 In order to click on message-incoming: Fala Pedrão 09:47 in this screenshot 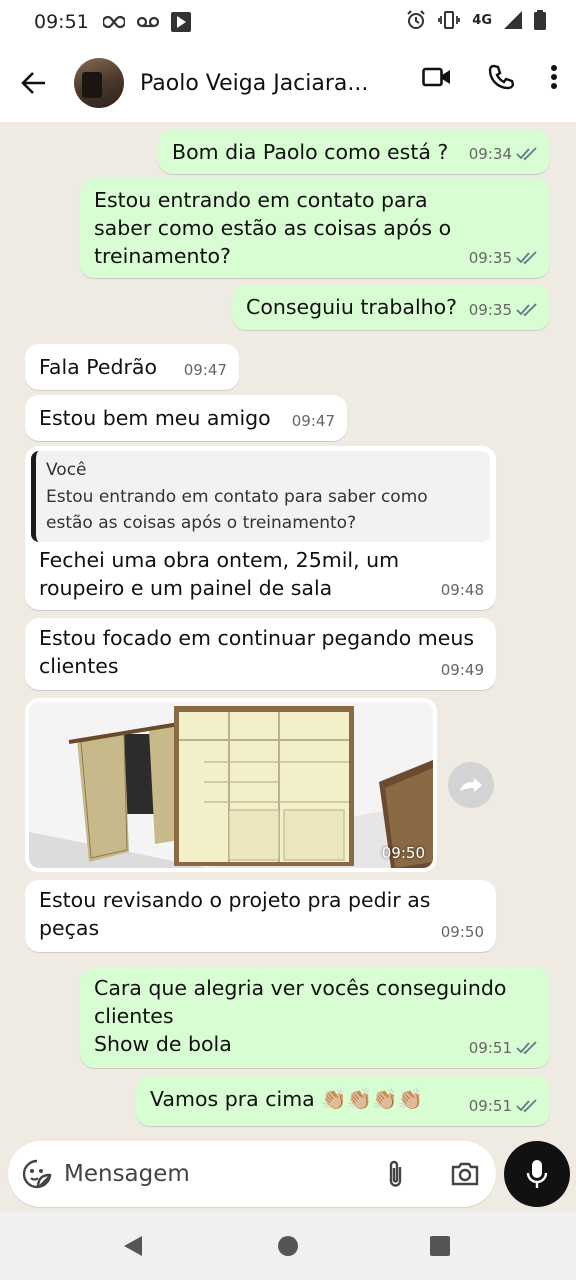, I will do `click(132, 367)`.